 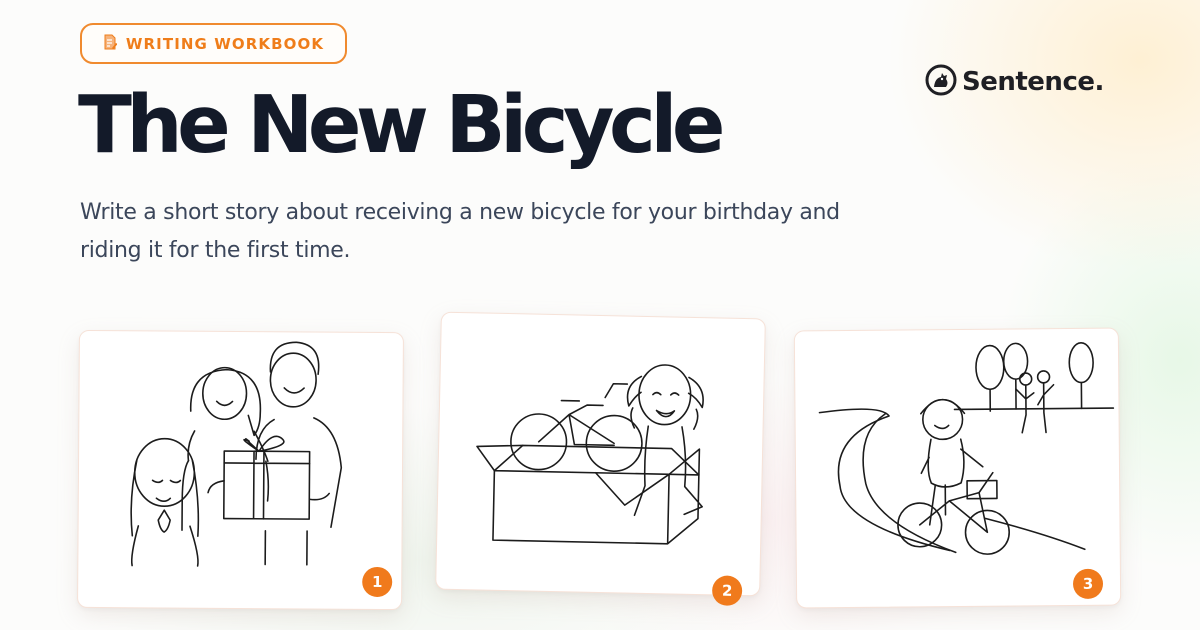 I want to click on page-title: The New Bicycle, so click(x=402, y=125).